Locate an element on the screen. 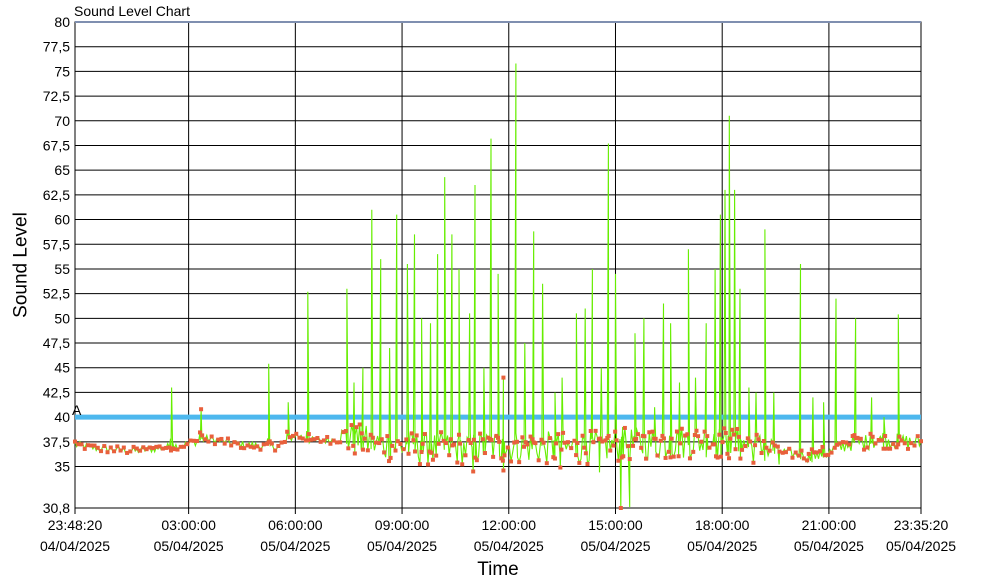  x-tick-date: 04/04/2025 is located at coordinates (75, 546).